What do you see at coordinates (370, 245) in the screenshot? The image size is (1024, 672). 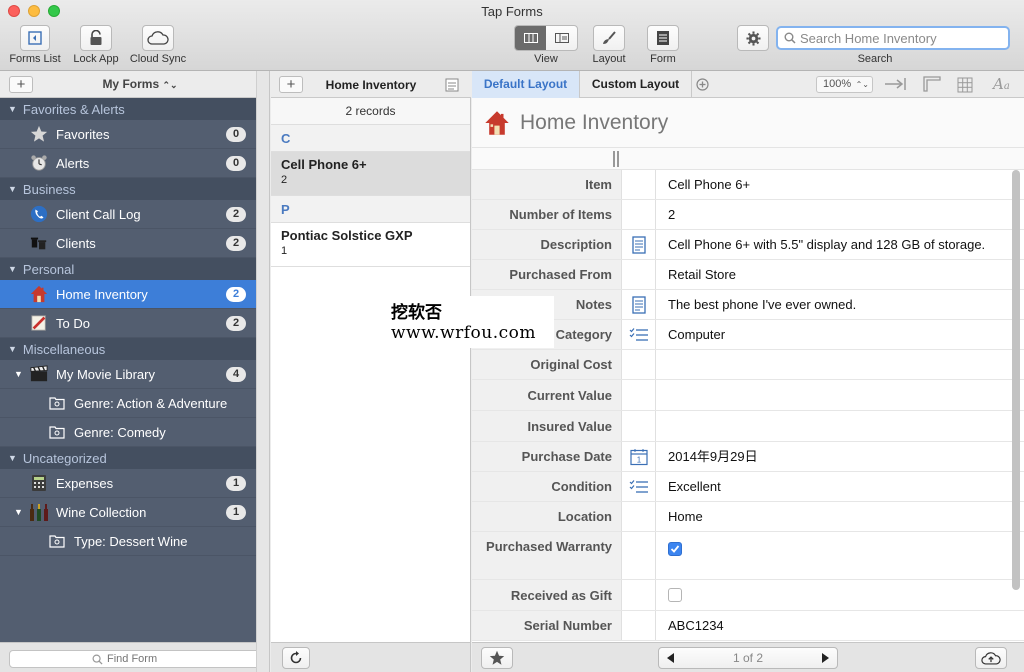 I see `list-item: Pontiac Solstice GXP 1` at bounding box center [370, 245].